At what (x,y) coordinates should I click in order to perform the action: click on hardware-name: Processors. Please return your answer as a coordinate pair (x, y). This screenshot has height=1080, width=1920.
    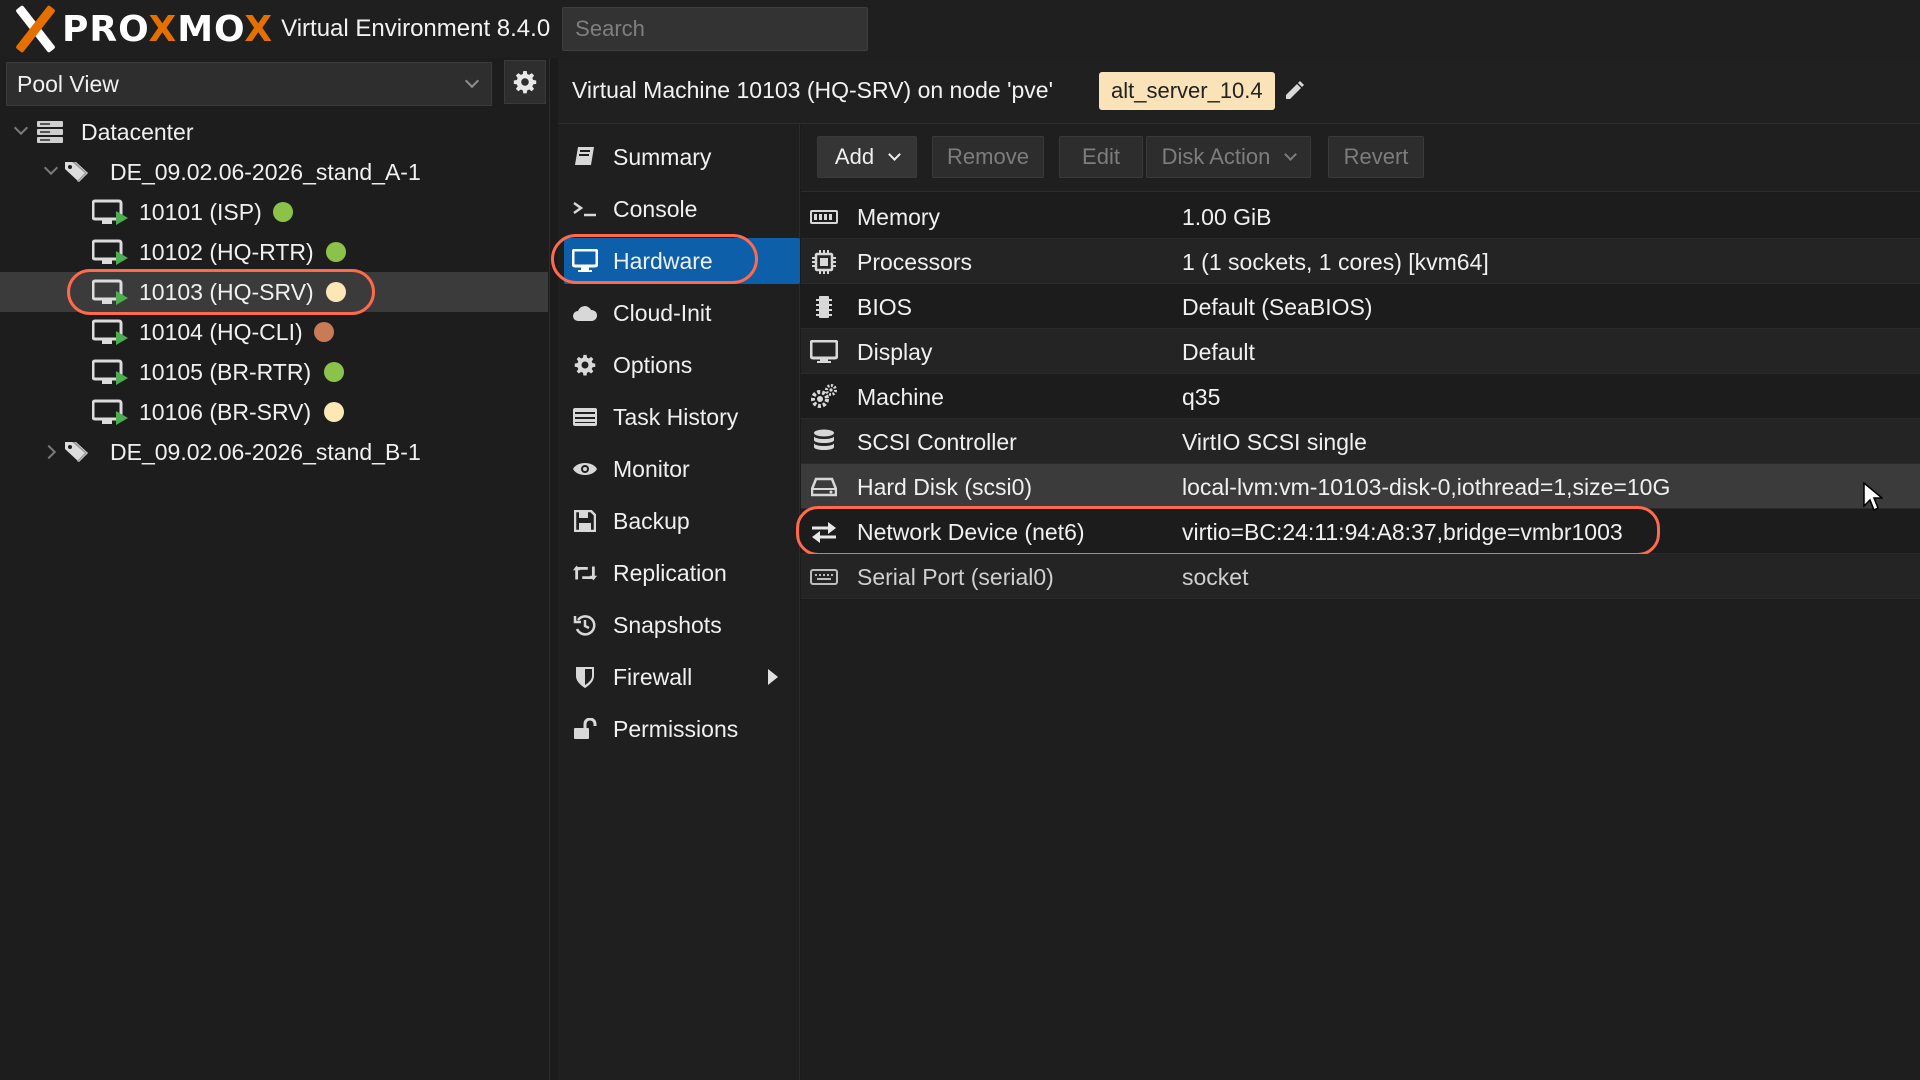
    Looking at the image, I should click on (915, 262).